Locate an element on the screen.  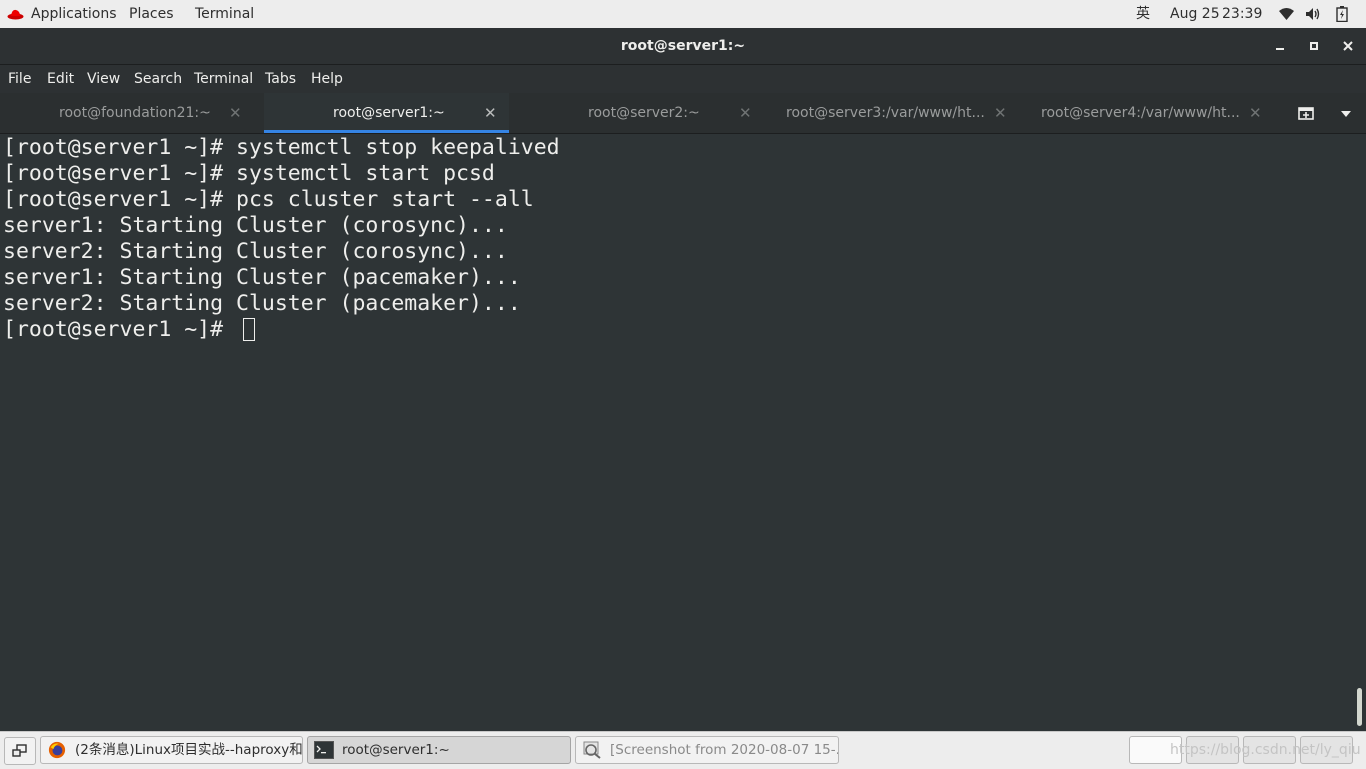
taskbar-item-label: root@server1:~ is located at coordinates (396, 750).